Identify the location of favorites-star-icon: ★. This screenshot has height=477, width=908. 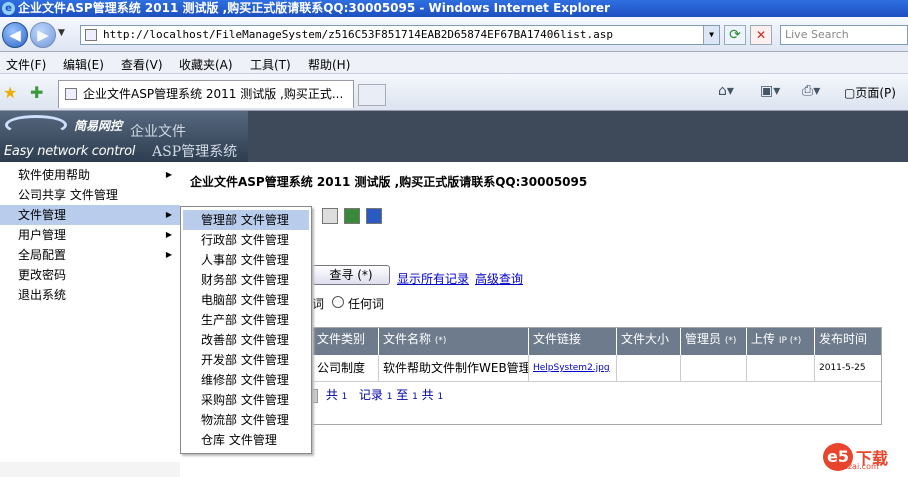
(10, 92).